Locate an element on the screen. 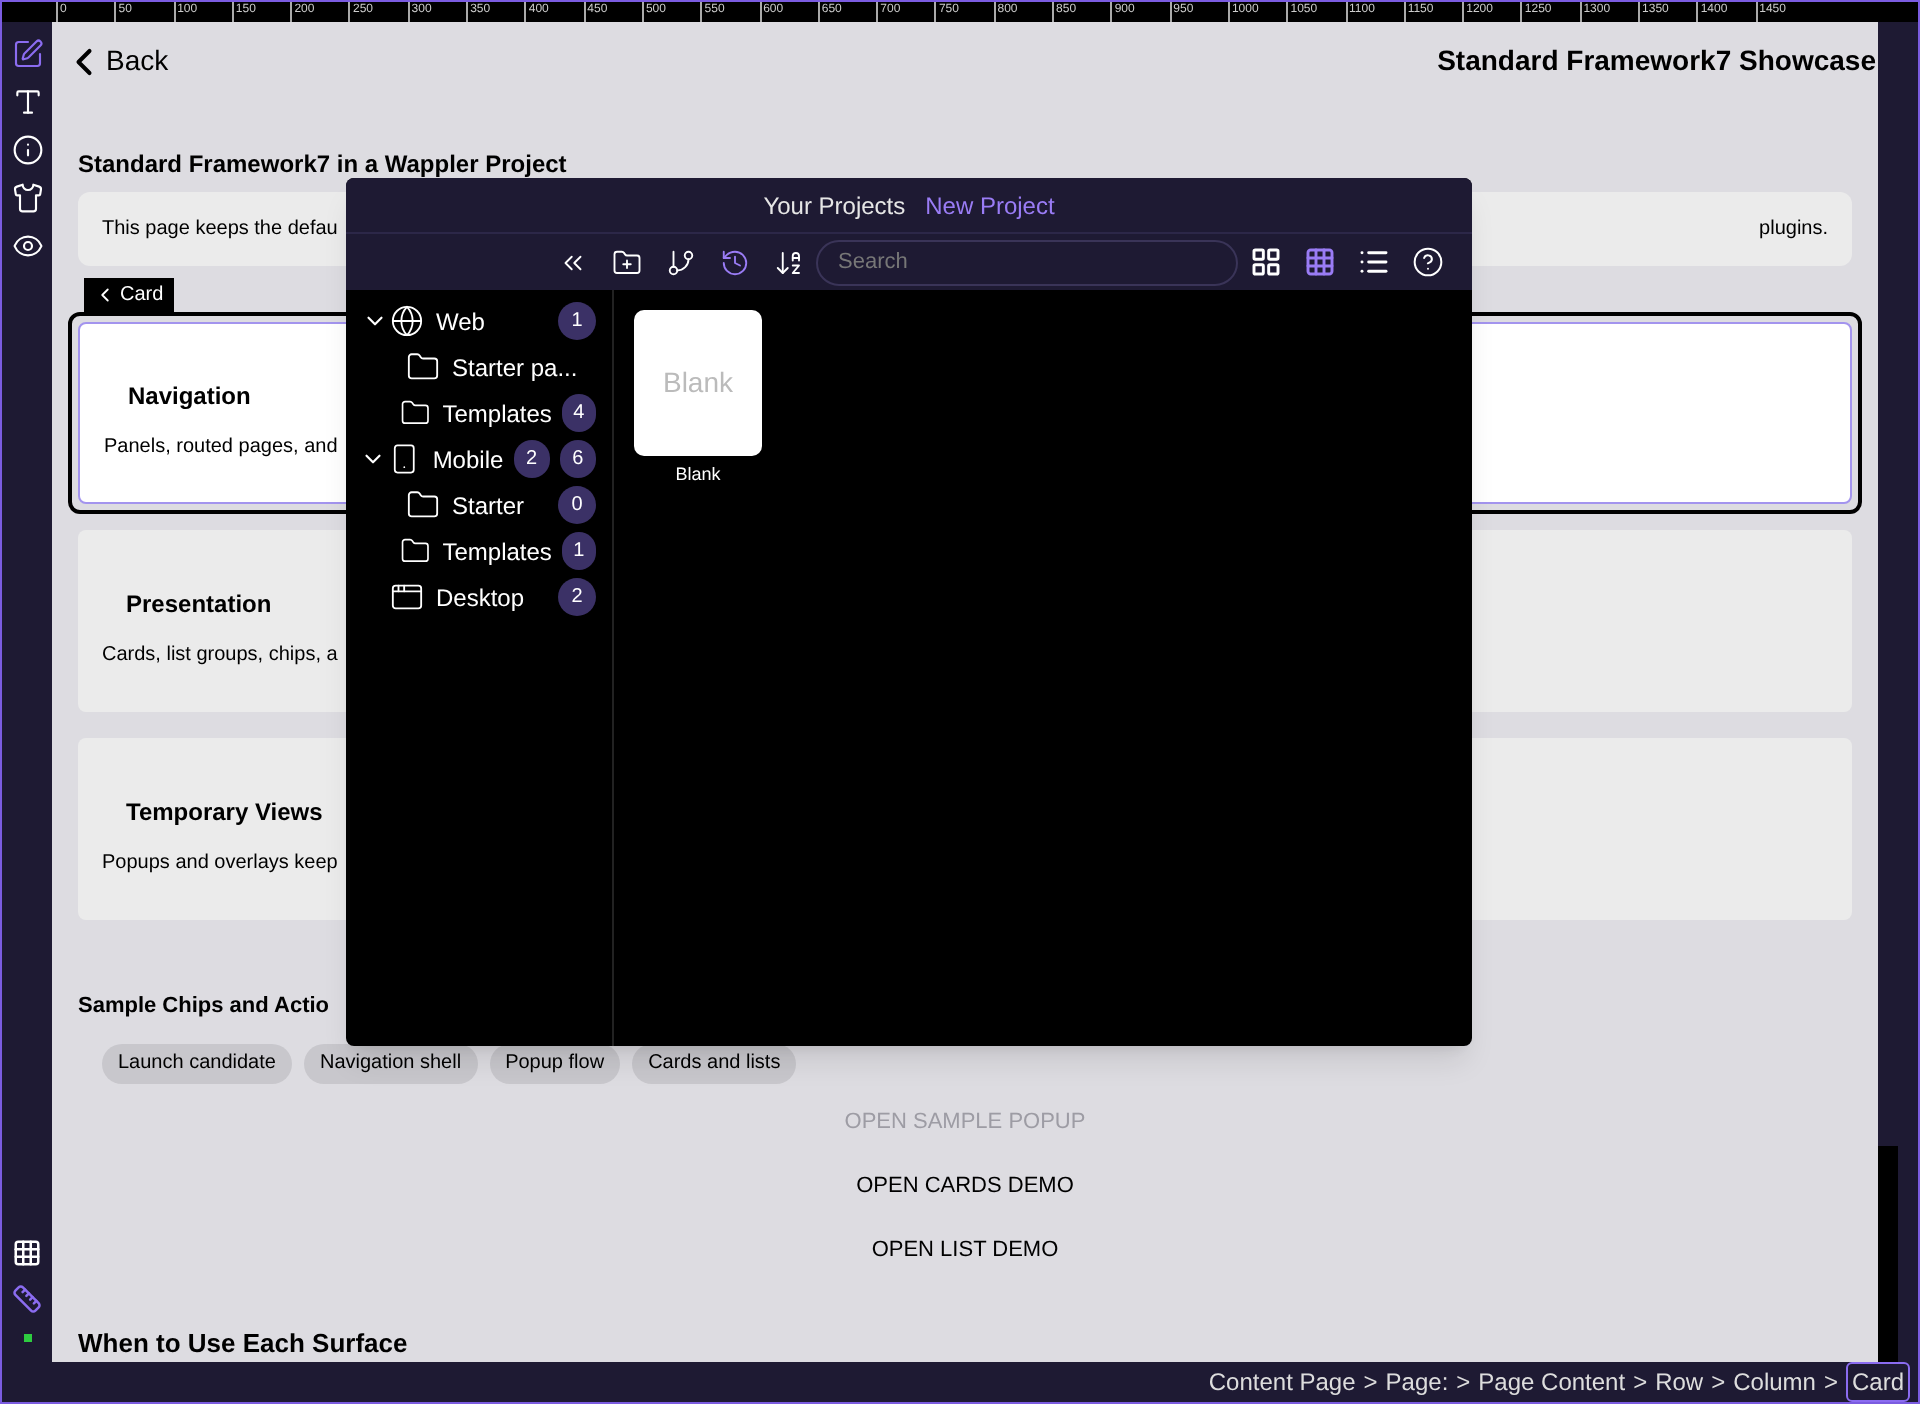 The height and width of the screenshot is (1404, 1920). ruler-icon is located at coordinates (27, 1299).